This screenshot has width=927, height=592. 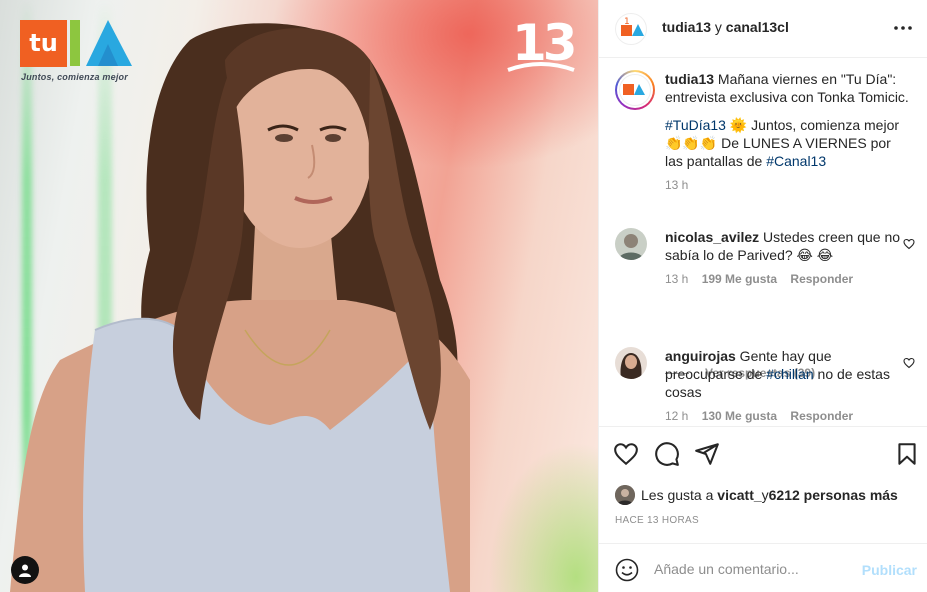 I want to click on likes-joiner: y, so click(x=765, y=495).